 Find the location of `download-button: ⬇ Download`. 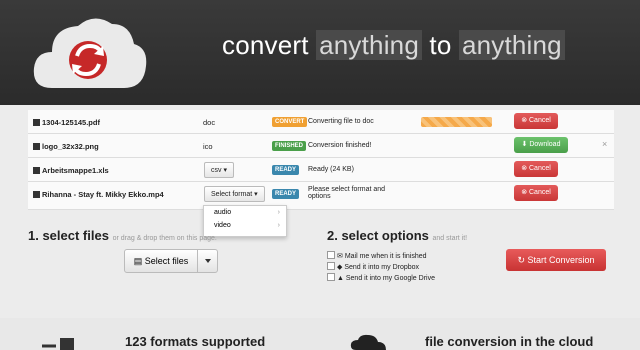

download-button: ⬇ Download is located at coordinates (541, 145).